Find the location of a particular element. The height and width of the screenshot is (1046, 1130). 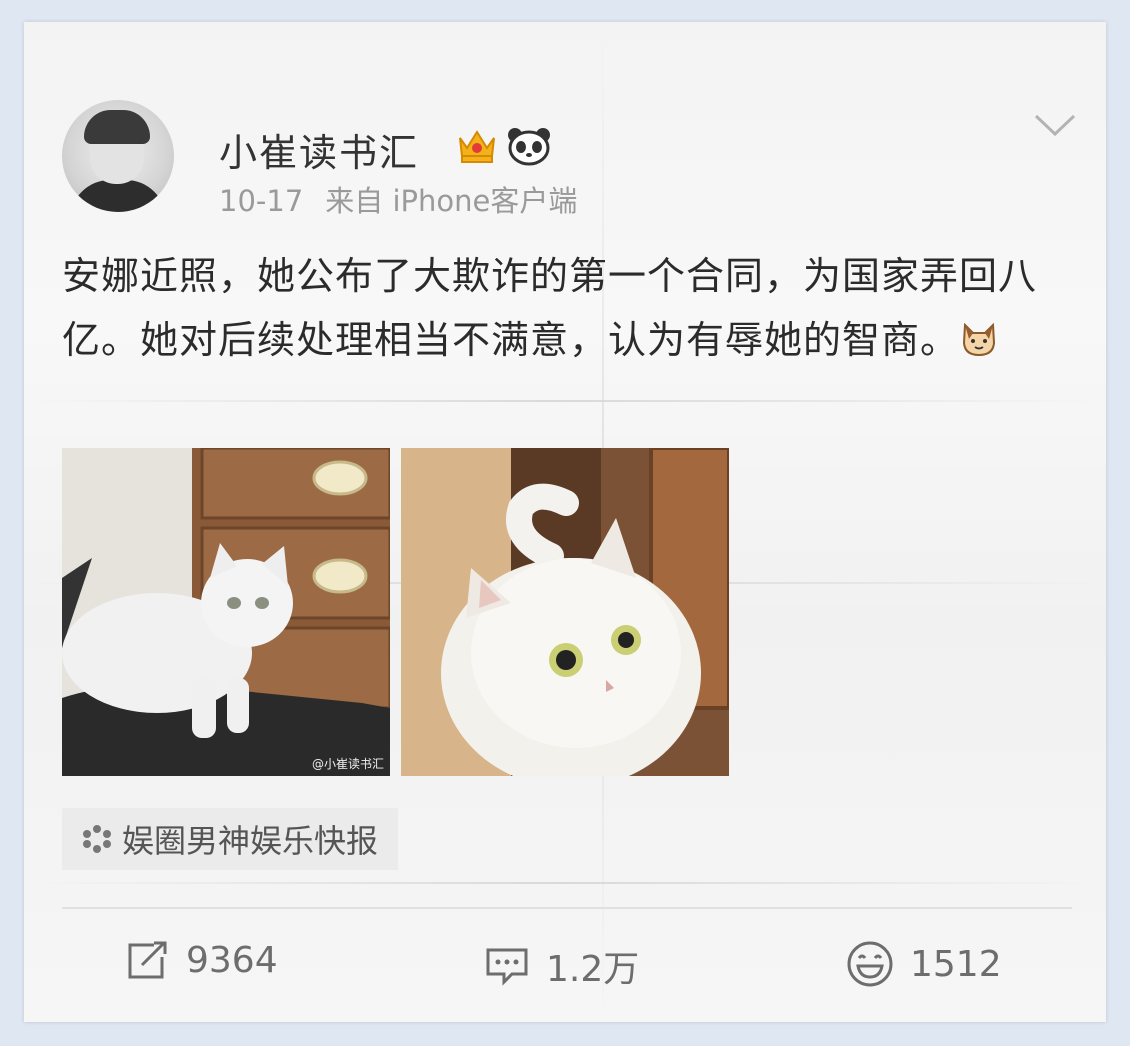

like-button: 1512 is located at coordinates (924, 964).